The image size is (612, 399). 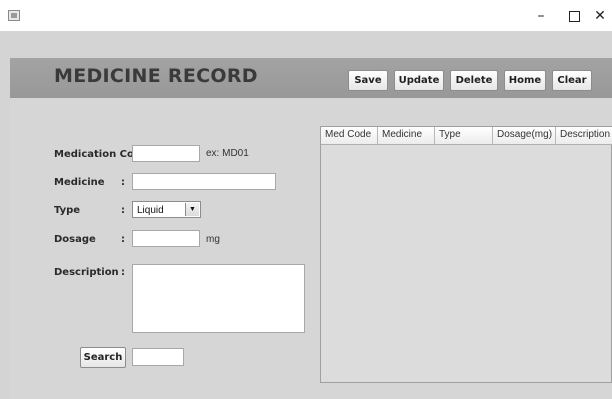 I want to click on dosage-colon: :, so click(x=123, y=239).